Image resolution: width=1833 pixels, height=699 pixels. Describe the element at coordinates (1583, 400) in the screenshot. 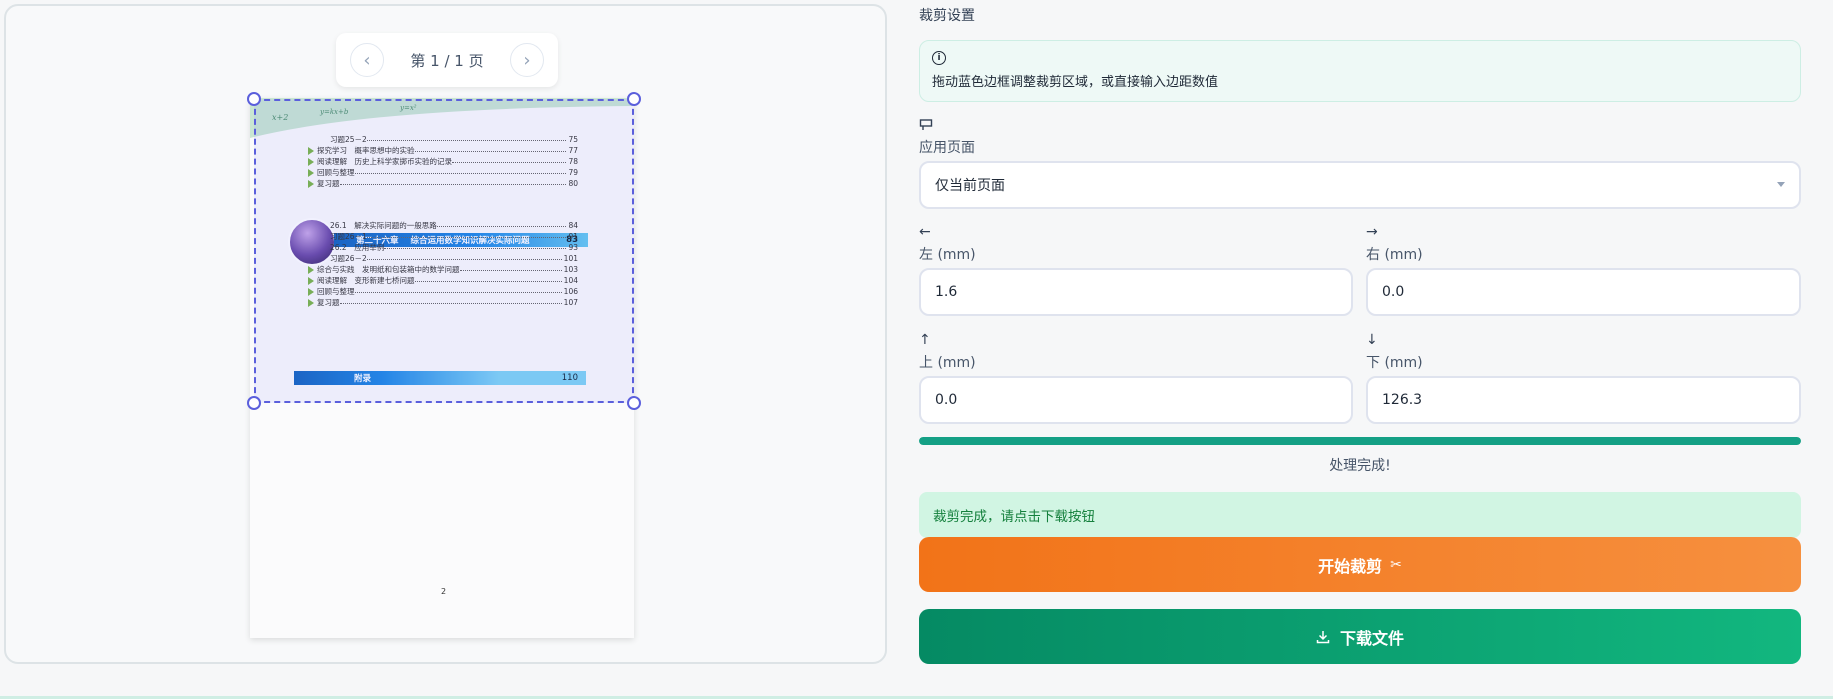

I see `bottom-margin-input: 126.3` at that location.